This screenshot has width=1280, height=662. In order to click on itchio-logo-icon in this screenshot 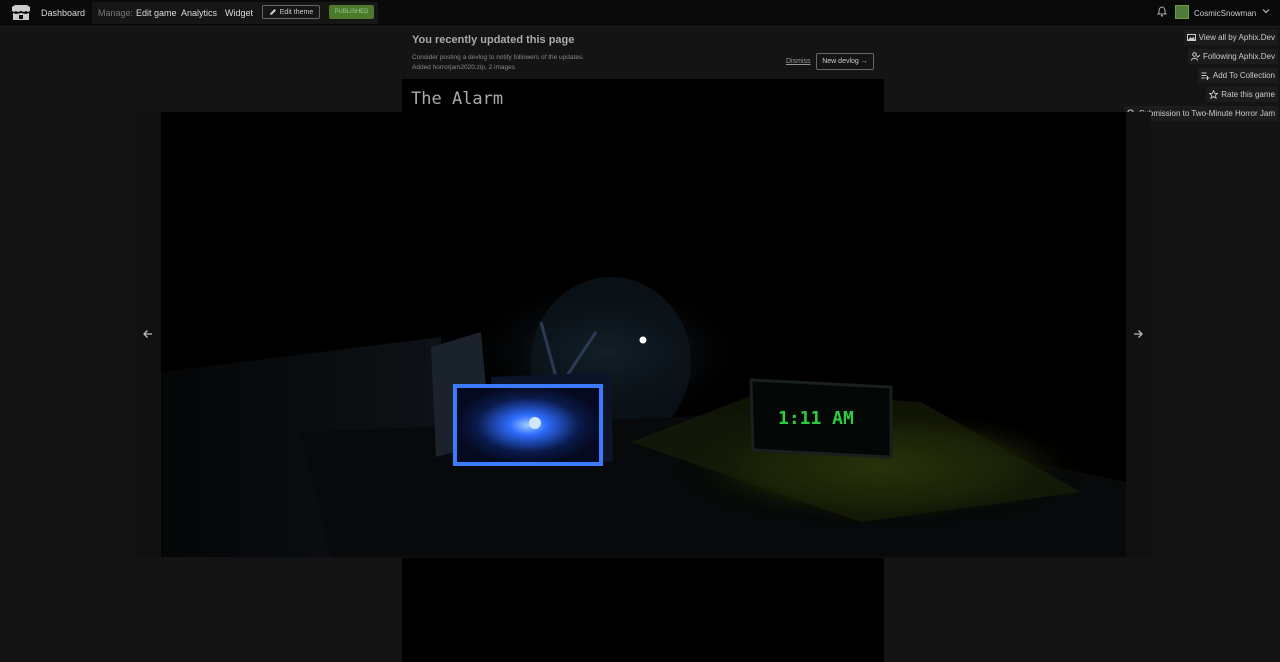, I will do `click(21, 13)`.